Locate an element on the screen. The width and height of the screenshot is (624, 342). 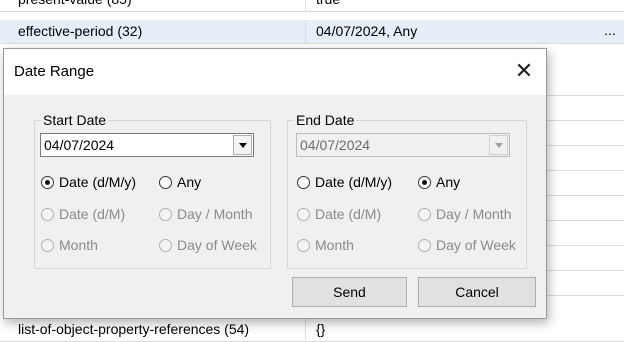
start-radio-day-of-week: Day of Week is located at coordinates (208, 245).